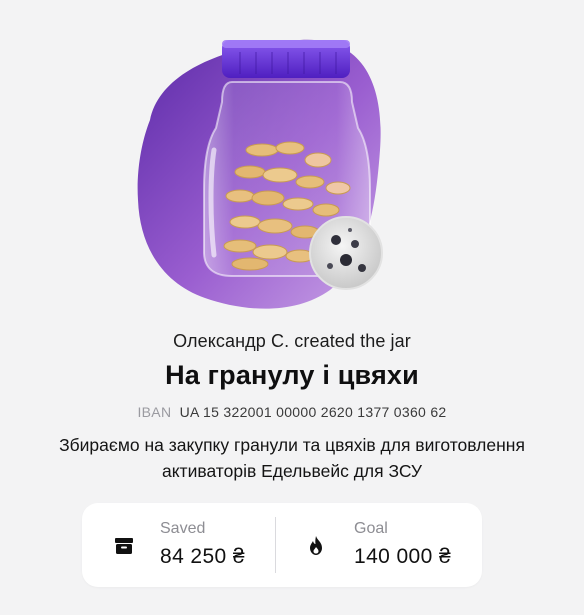 This screenshot has height=615, width=584. Describe the element at coordinates (124, 546) in the screenshot. I see `archive-box-icon` at that location.